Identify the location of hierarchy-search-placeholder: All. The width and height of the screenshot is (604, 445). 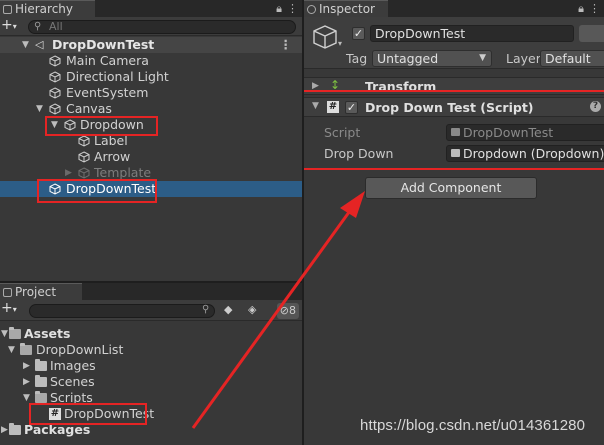
(56, 26).